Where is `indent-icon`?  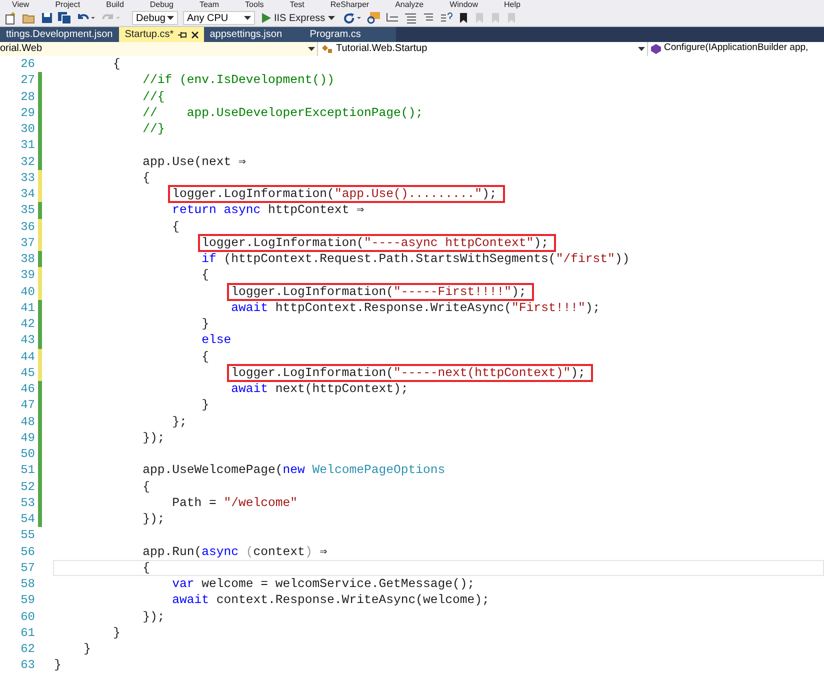 indent-icon is located at coordinates (393, 18).